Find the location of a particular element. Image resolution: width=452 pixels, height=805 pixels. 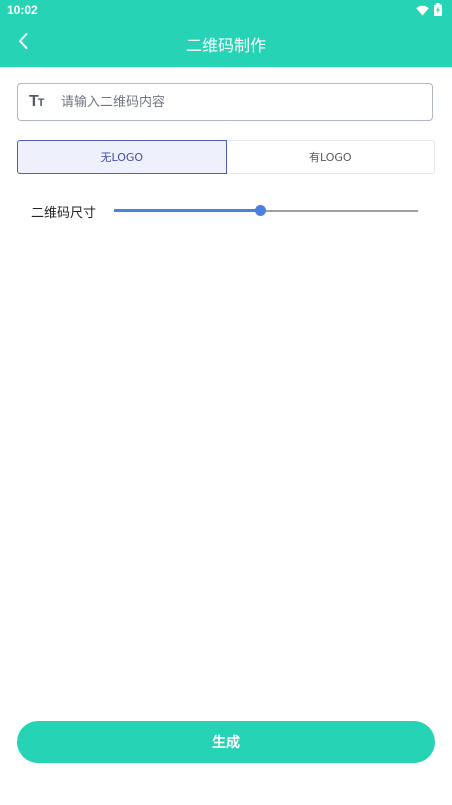

no-logo-option: 无LOGO is located at coordinates (122, 157).